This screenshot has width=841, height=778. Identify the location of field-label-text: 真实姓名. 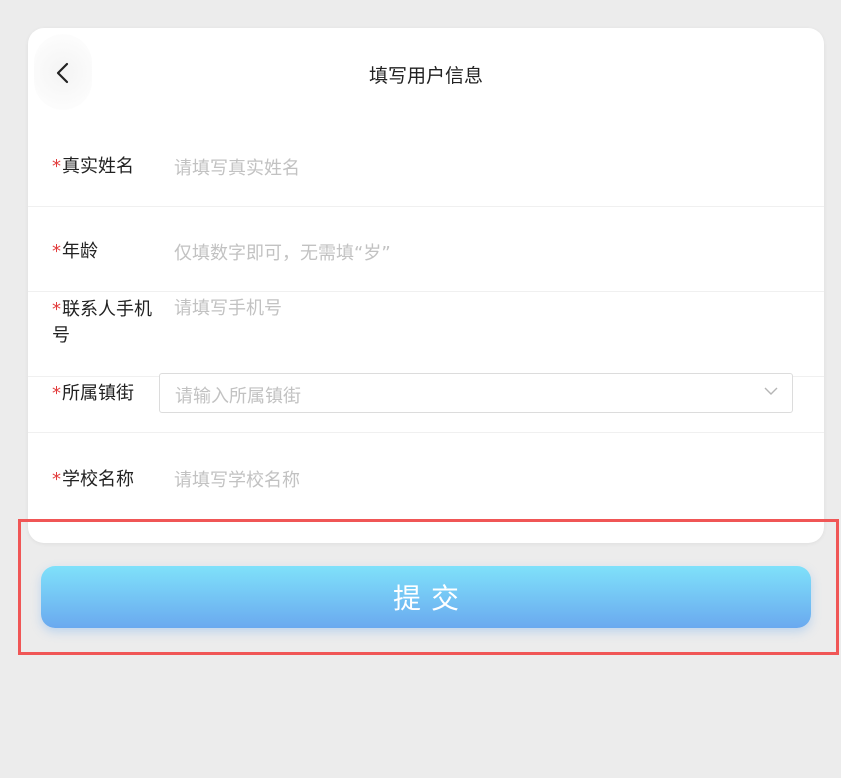
(98, 166).